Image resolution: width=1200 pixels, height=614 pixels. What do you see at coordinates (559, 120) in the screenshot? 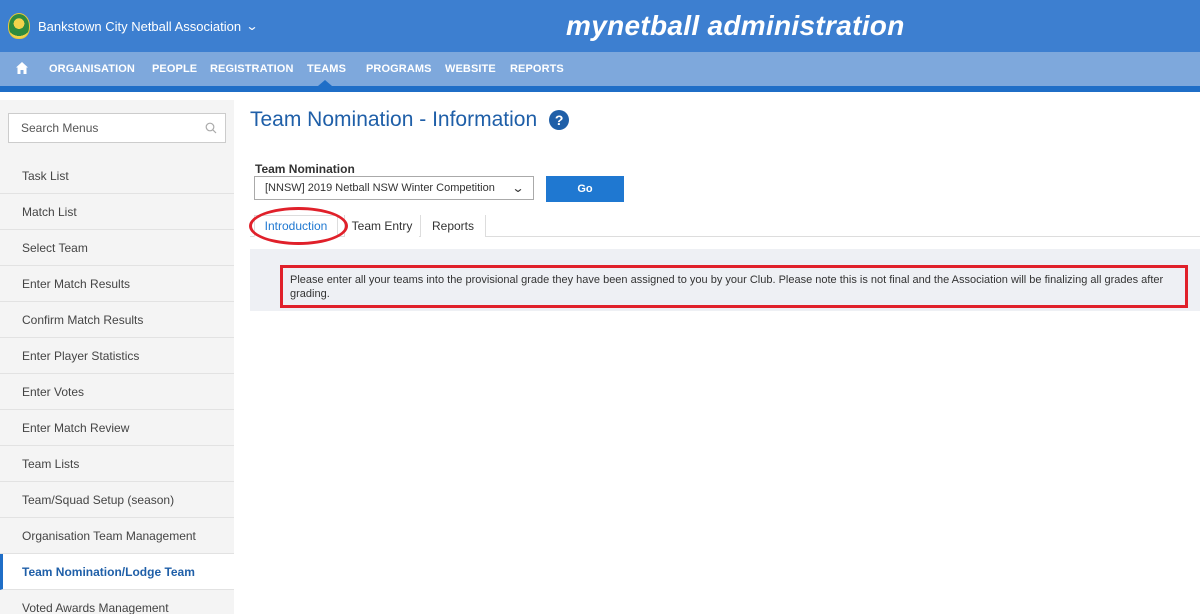
I see `help-icon: ?` at bounding box center [559, 120].